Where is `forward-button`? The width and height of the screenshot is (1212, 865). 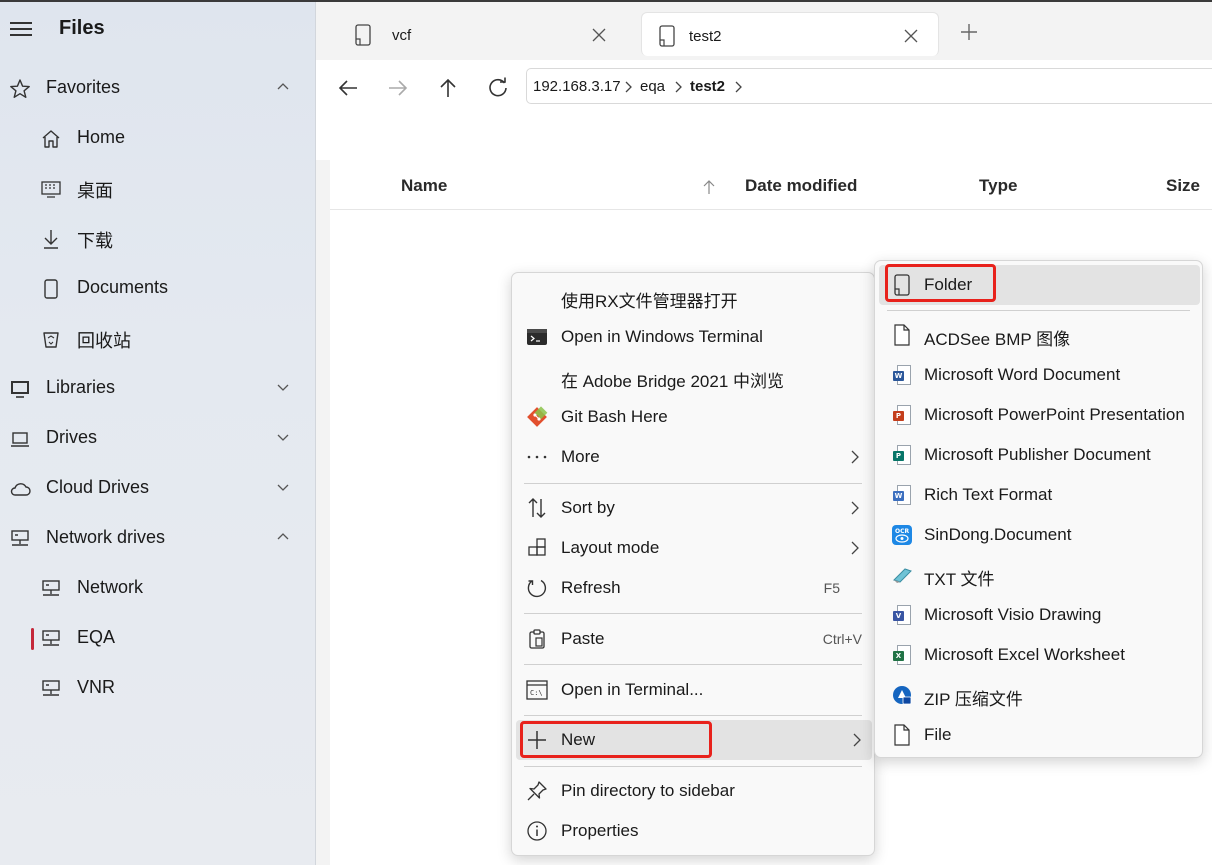 forward-button is located at coordinates (398, 88).